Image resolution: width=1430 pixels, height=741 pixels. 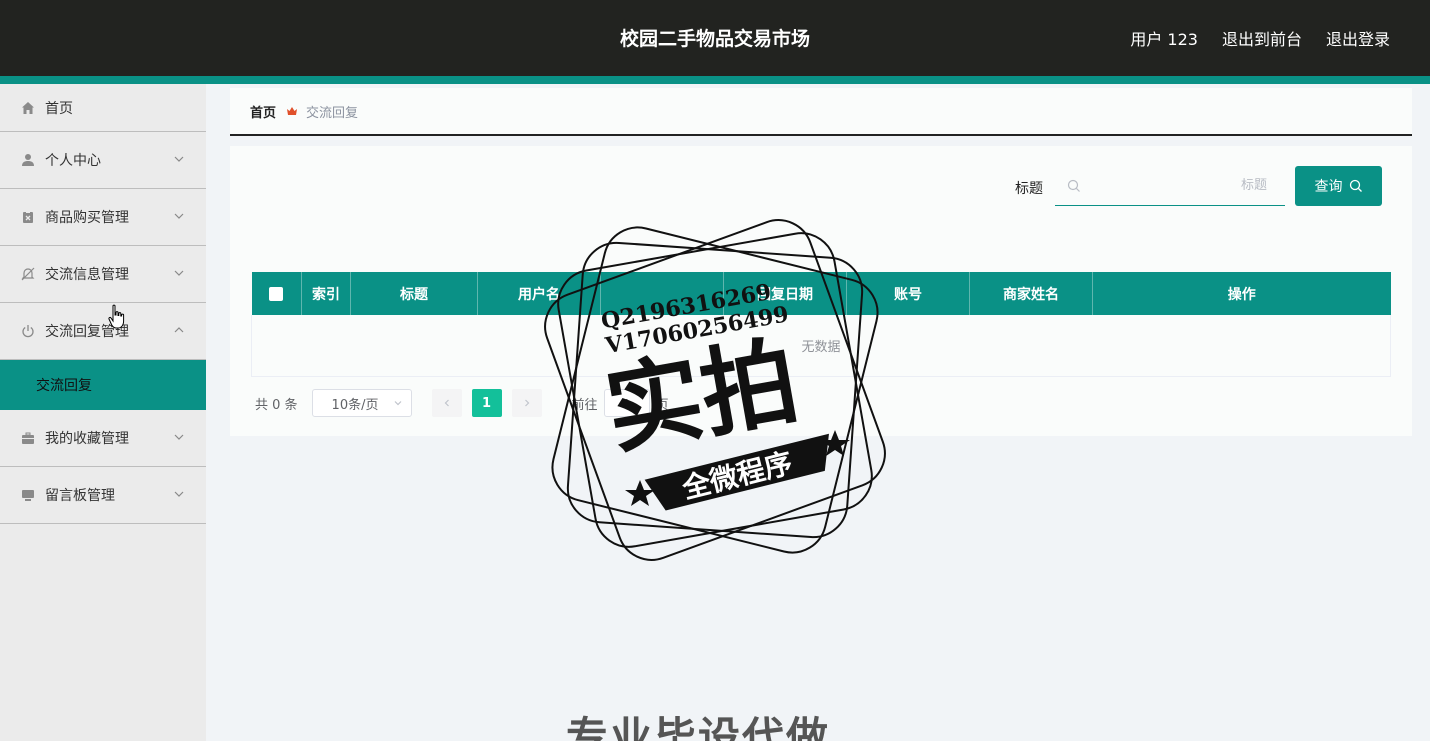 I want to click on empty-text: 无数据, so click(x=821, y=346).